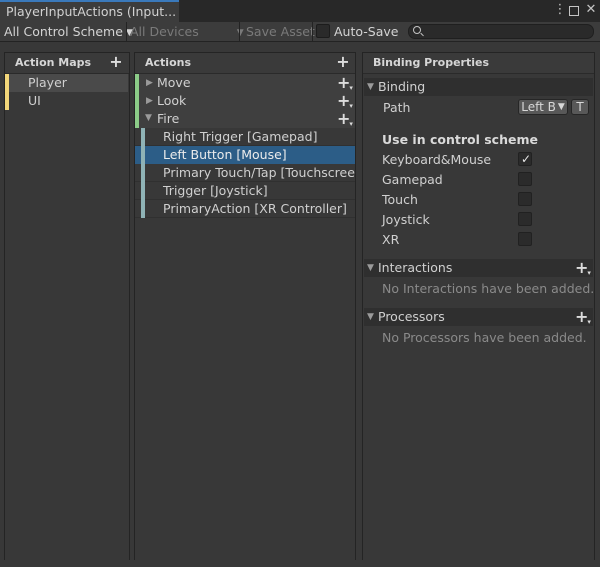 The height and width of the screenshot is (567, 600). I want to click on text-mode-button: T, so click(580, 107).